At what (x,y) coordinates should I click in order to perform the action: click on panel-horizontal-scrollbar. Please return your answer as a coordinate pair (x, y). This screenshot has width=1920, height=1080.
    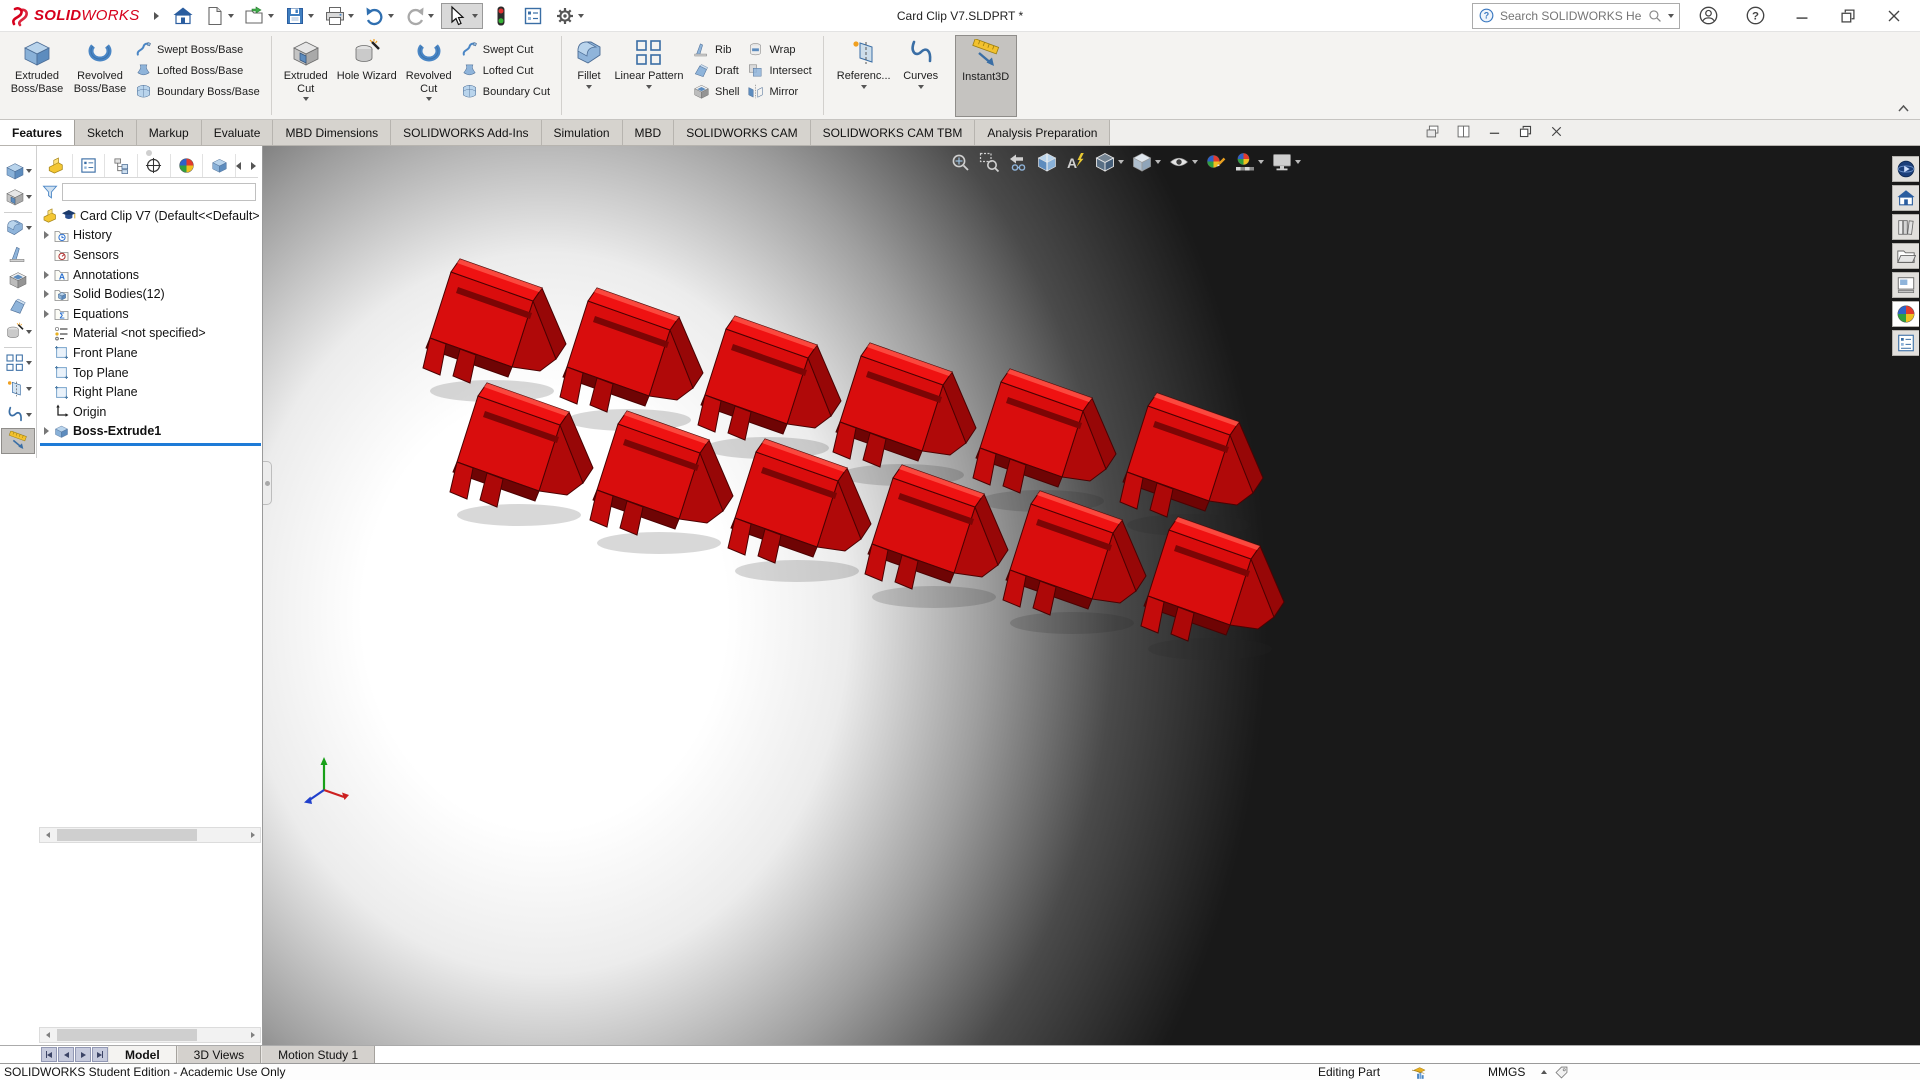
    Looking at the image, I should click on (150, 1035).